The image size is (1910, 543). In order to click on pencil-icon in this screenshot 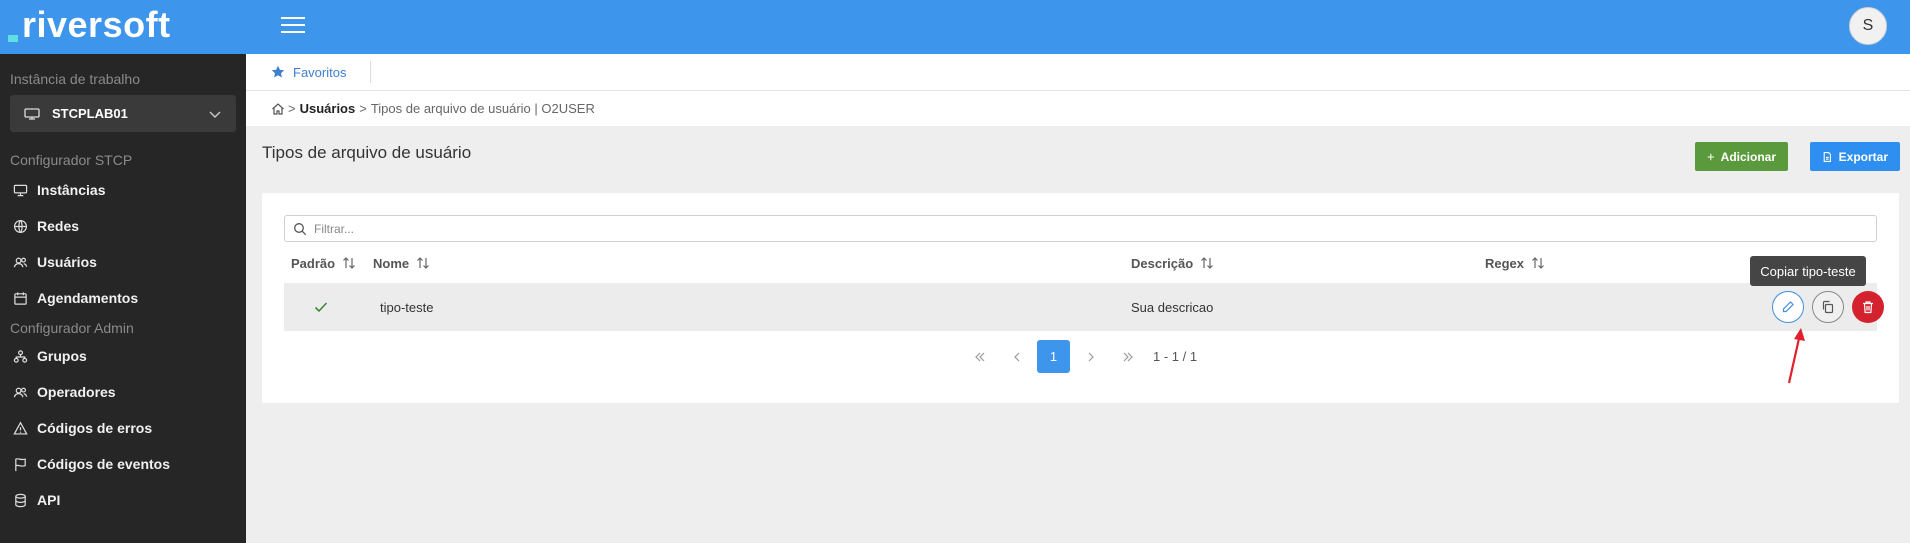, I will do `click(1788, 307)`.